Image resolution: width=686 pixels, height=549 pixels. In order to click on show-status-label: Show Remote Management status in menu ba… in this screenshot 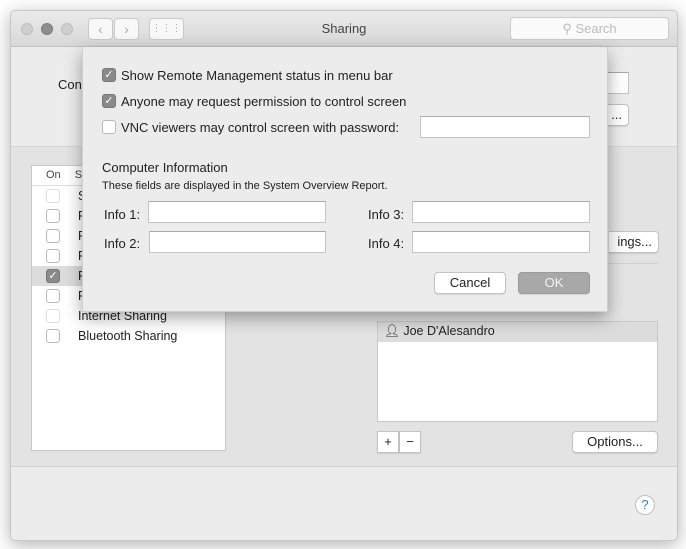, I will do `click(257, 75)`.